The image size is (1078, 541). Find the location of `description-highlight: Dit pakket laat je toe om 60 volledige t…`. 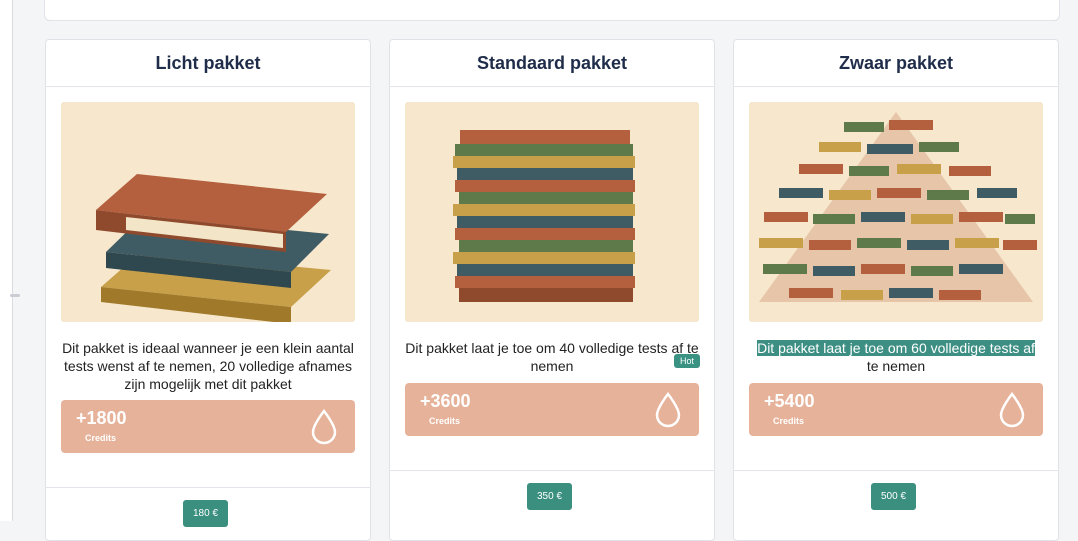

description-highlight: Dit pakket laat je toe om 60 volledige t… is located at coordinates (896, 348).